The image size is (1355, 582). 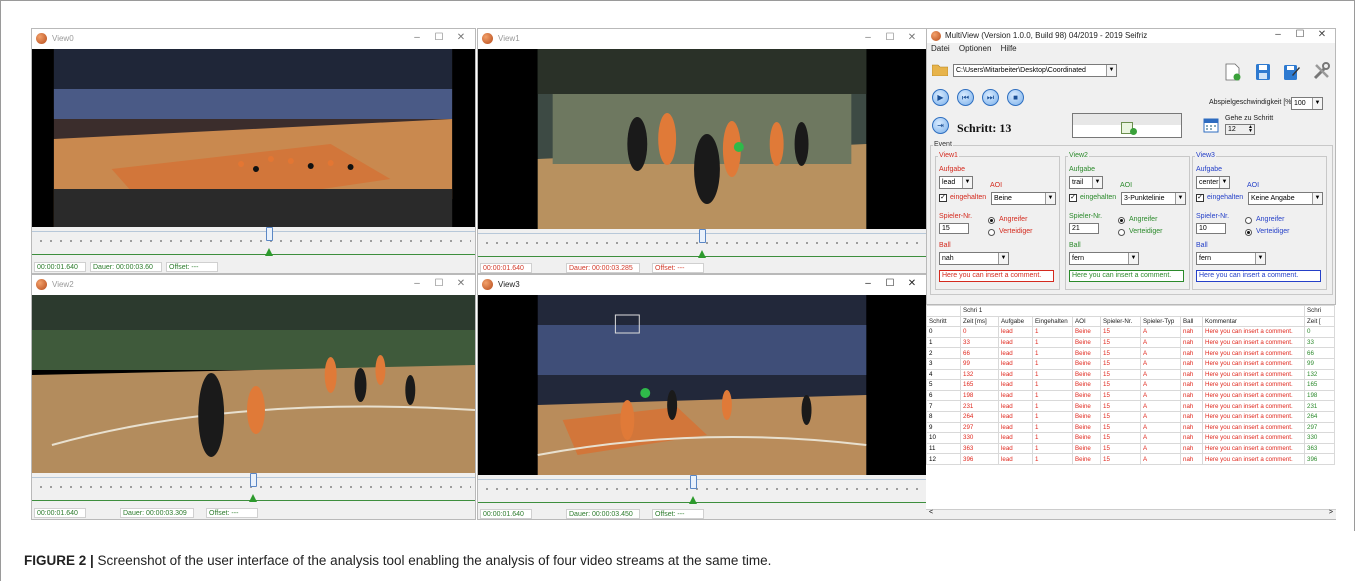 What do you see at coordinates (702, 246) in the screenshot?
I see `view1-timeline` at bounding box center [702, 246].